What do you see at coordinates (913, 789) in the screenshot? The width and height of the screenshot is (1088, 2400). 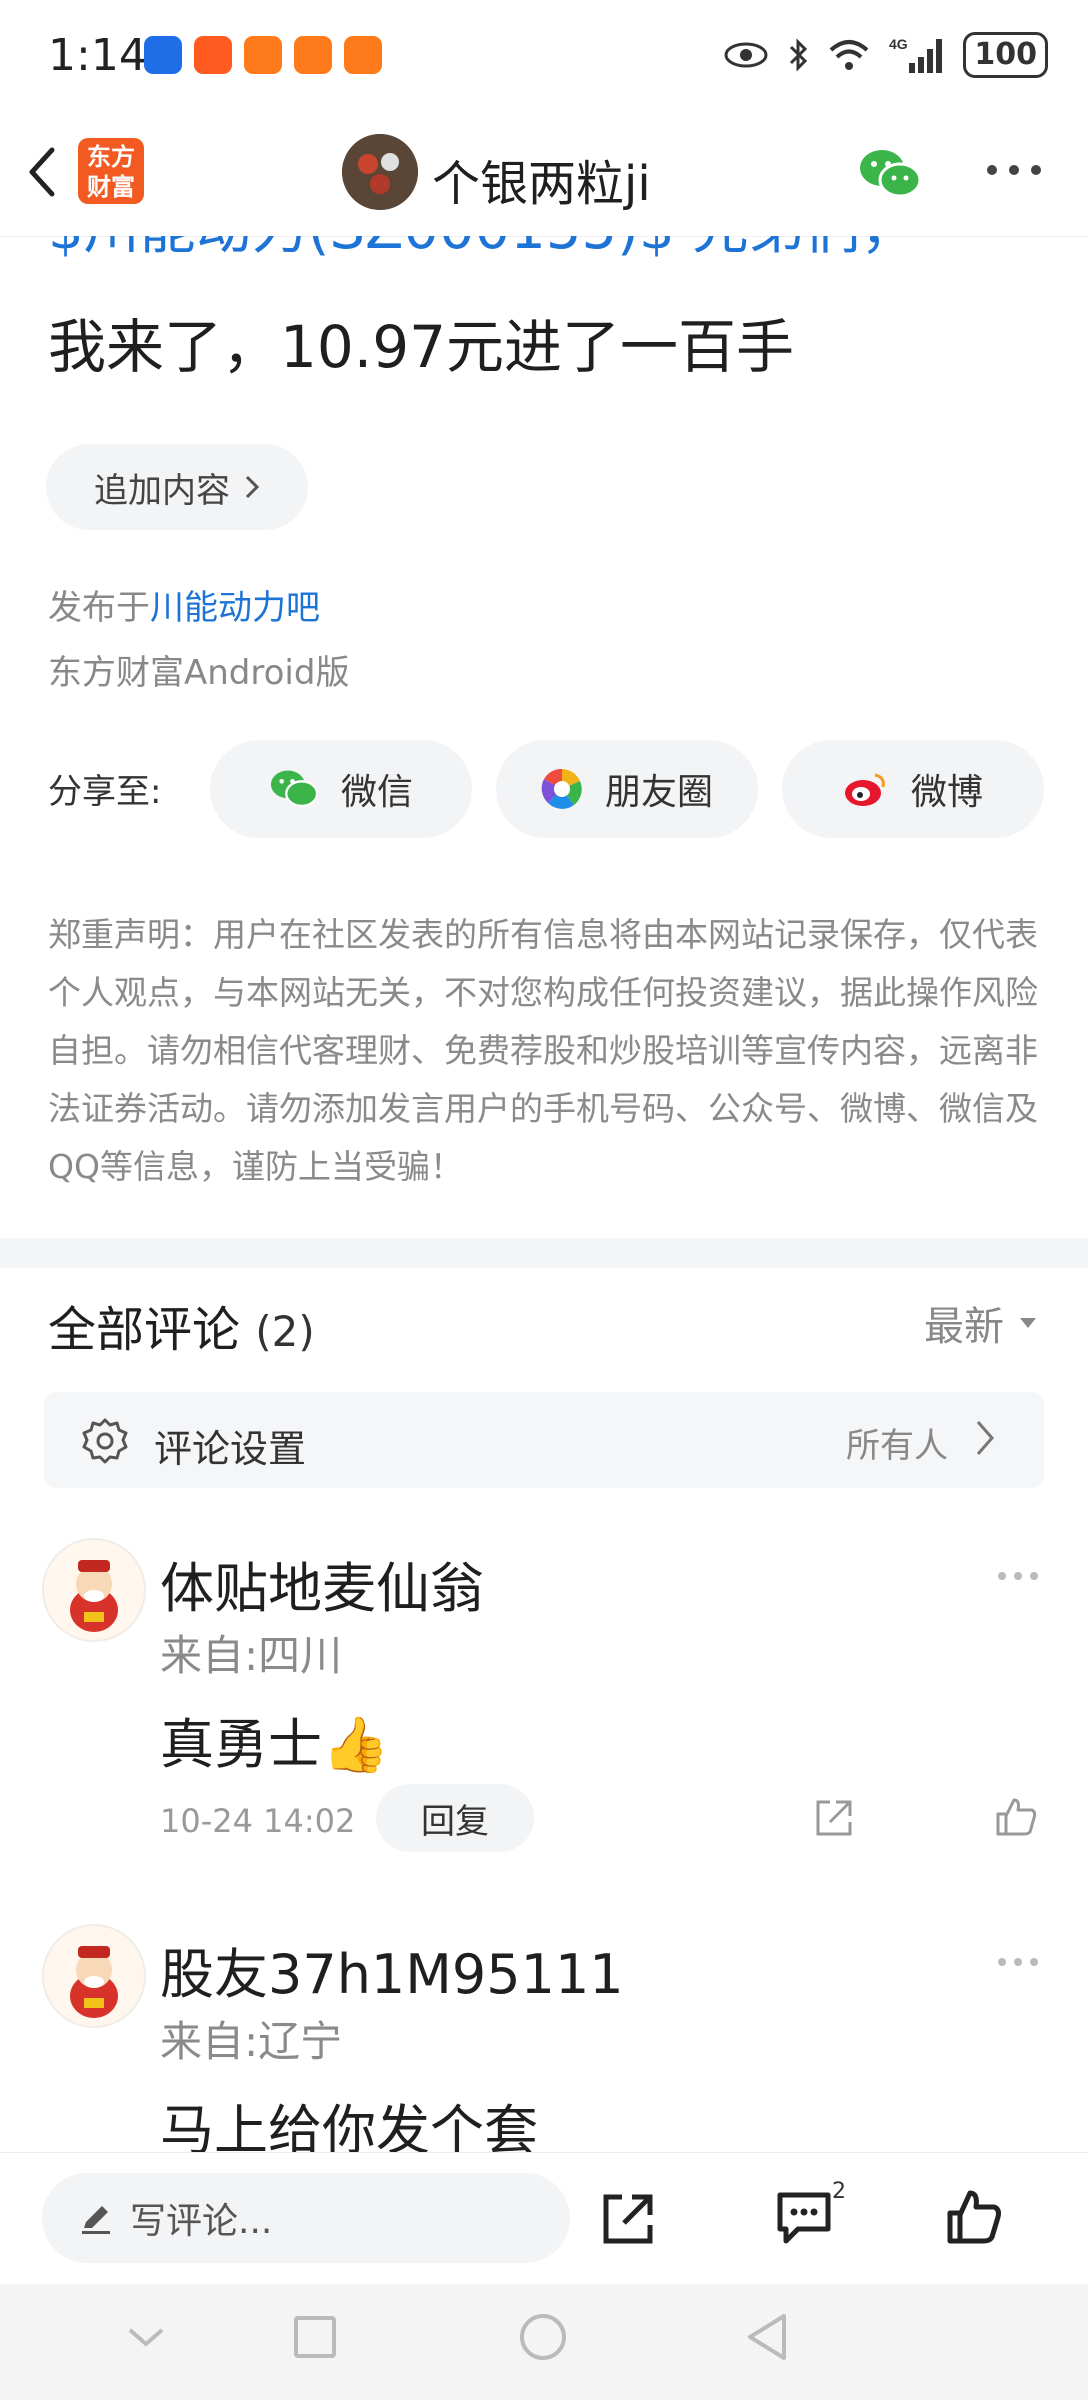 I see `share-weibo-button: 微博` at bounding box center [913, 789].